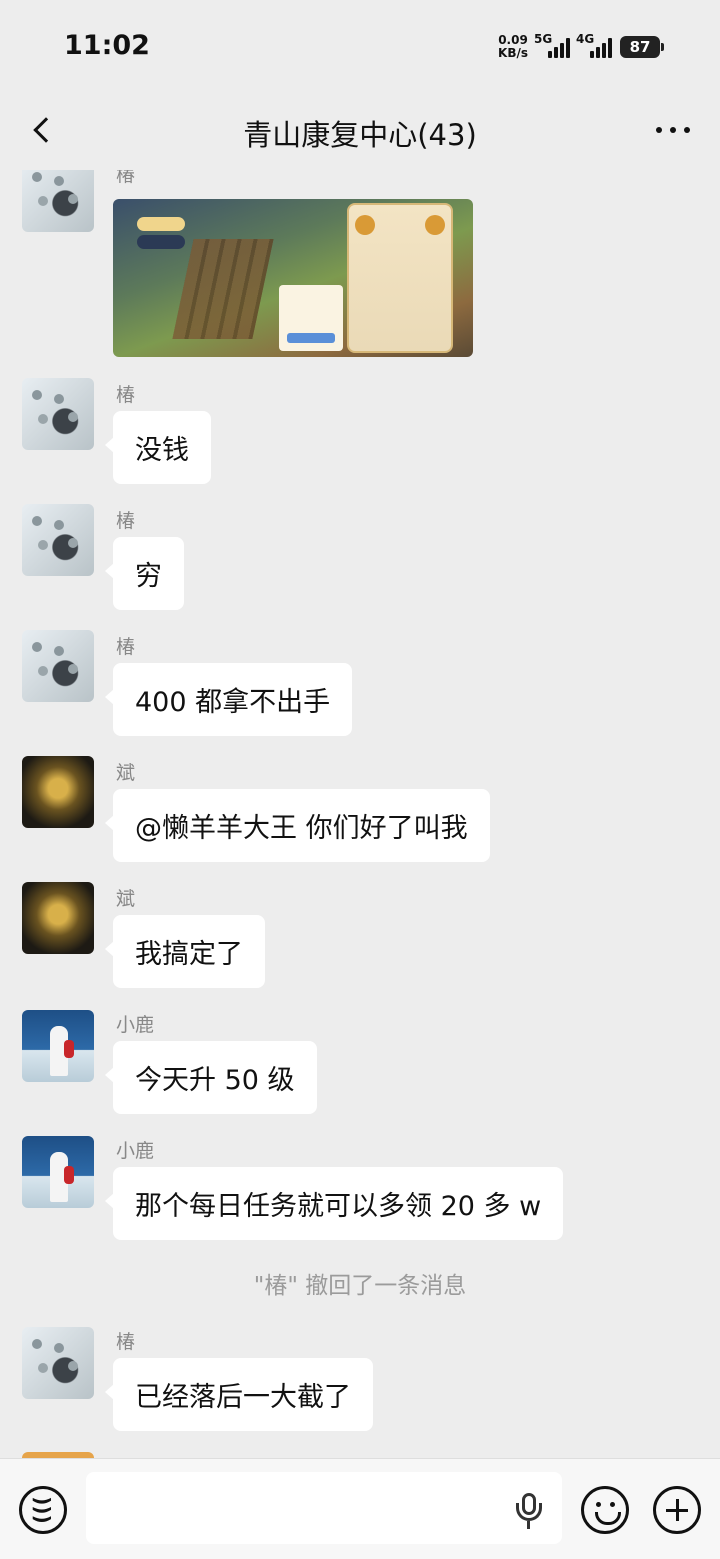 The height and width of the screenshot is (1559, 720). I want to click on battery-icon: 87, so click(642, 47).